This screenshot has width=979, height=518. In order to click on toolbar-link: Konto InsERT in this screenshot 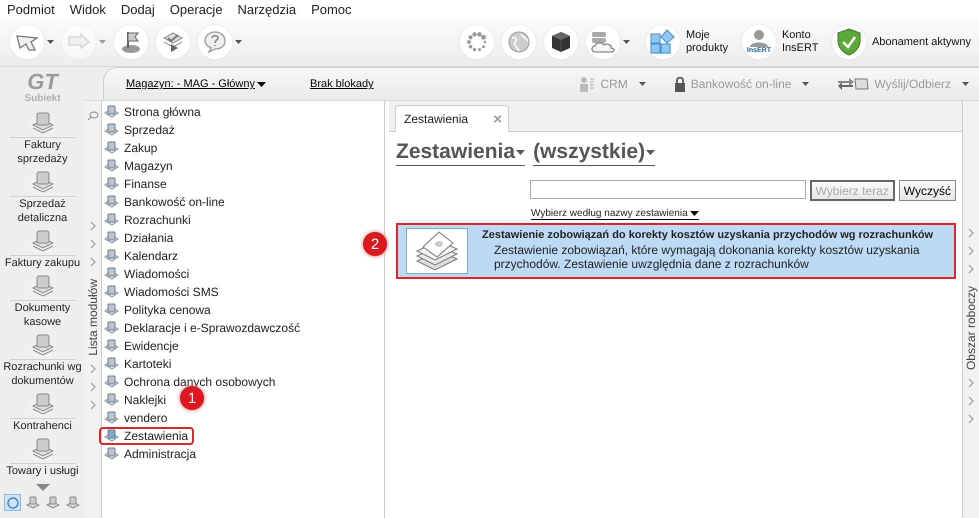, I will do `click(801, 42)`.